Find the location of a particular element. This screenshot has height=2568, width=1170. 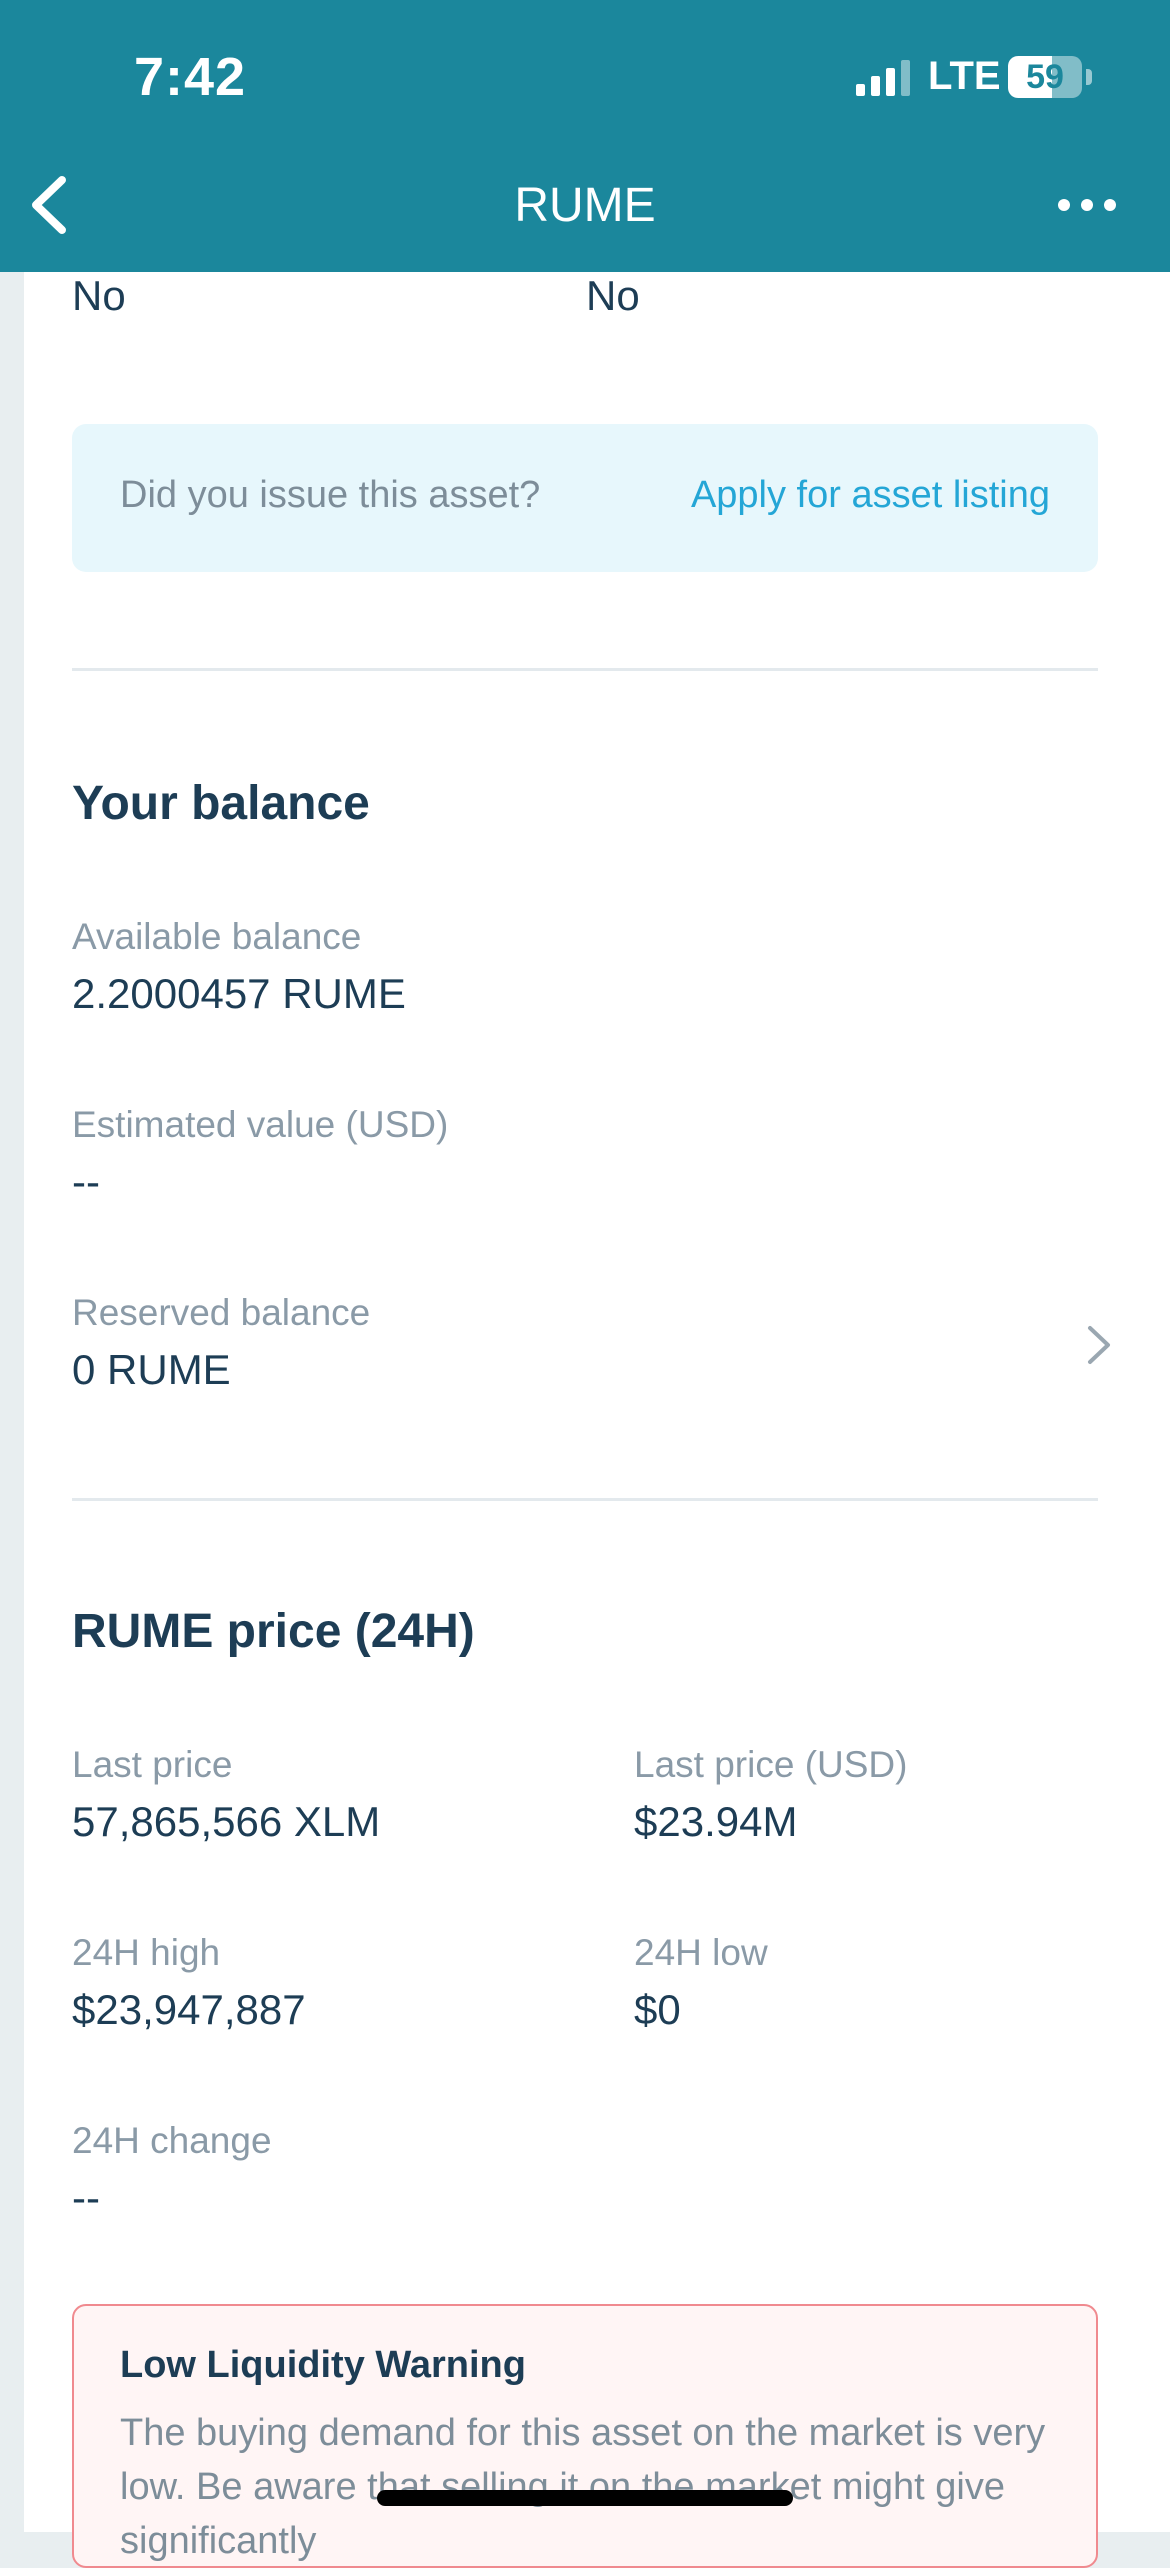

last-price-usd-label: Last price (USD) is located at coordinates (771, 1764).